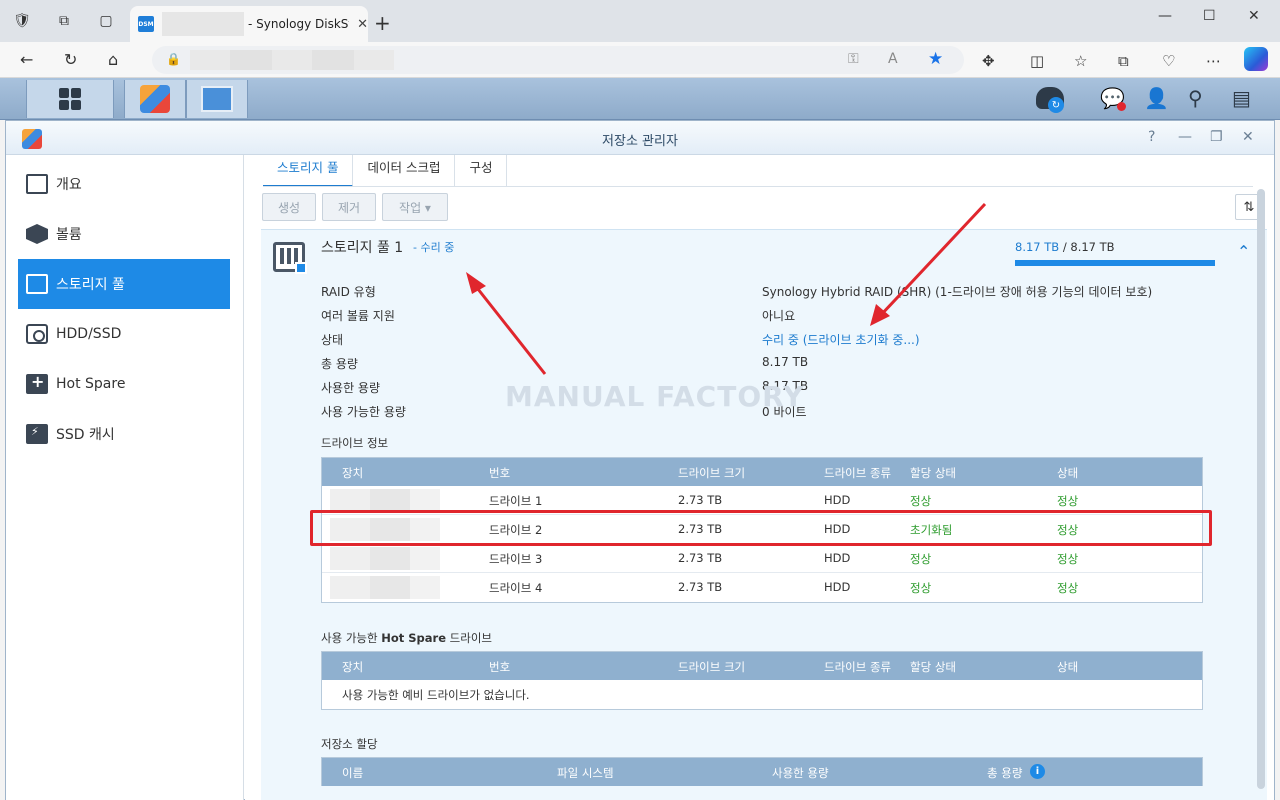  What do you see at coordinates (1068, 559) in the screenshot?
I see `drive-status: 정상` at bounding box center [1068, 559].